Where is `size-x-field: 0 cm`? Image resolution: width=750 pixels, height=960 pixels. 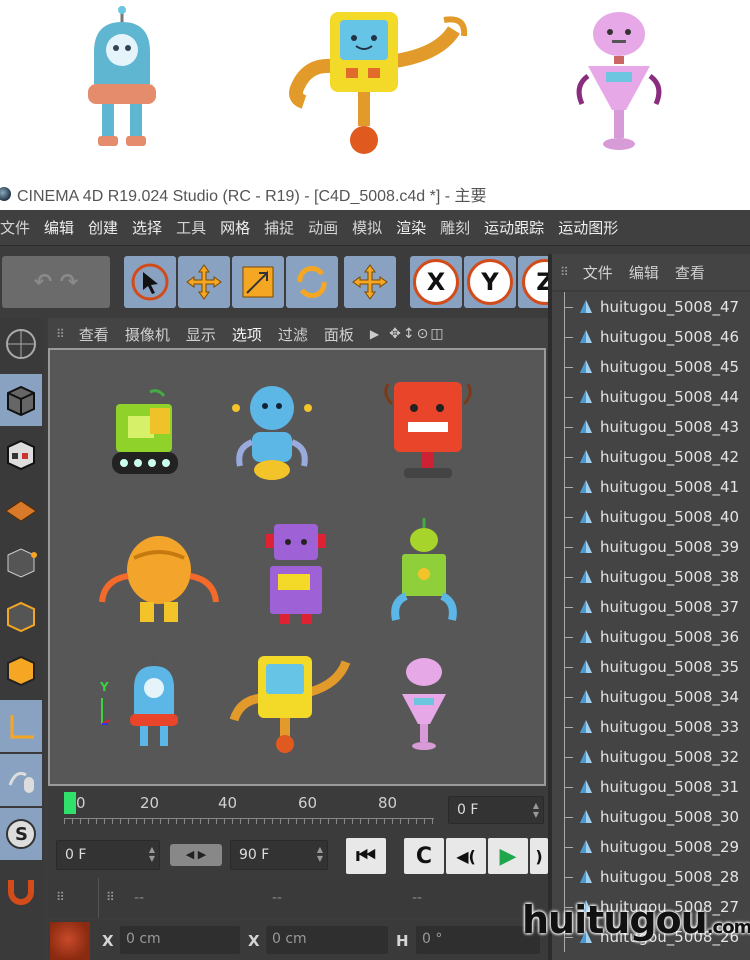
size-x-field: 0 cm is located at coordinates (327, 940).